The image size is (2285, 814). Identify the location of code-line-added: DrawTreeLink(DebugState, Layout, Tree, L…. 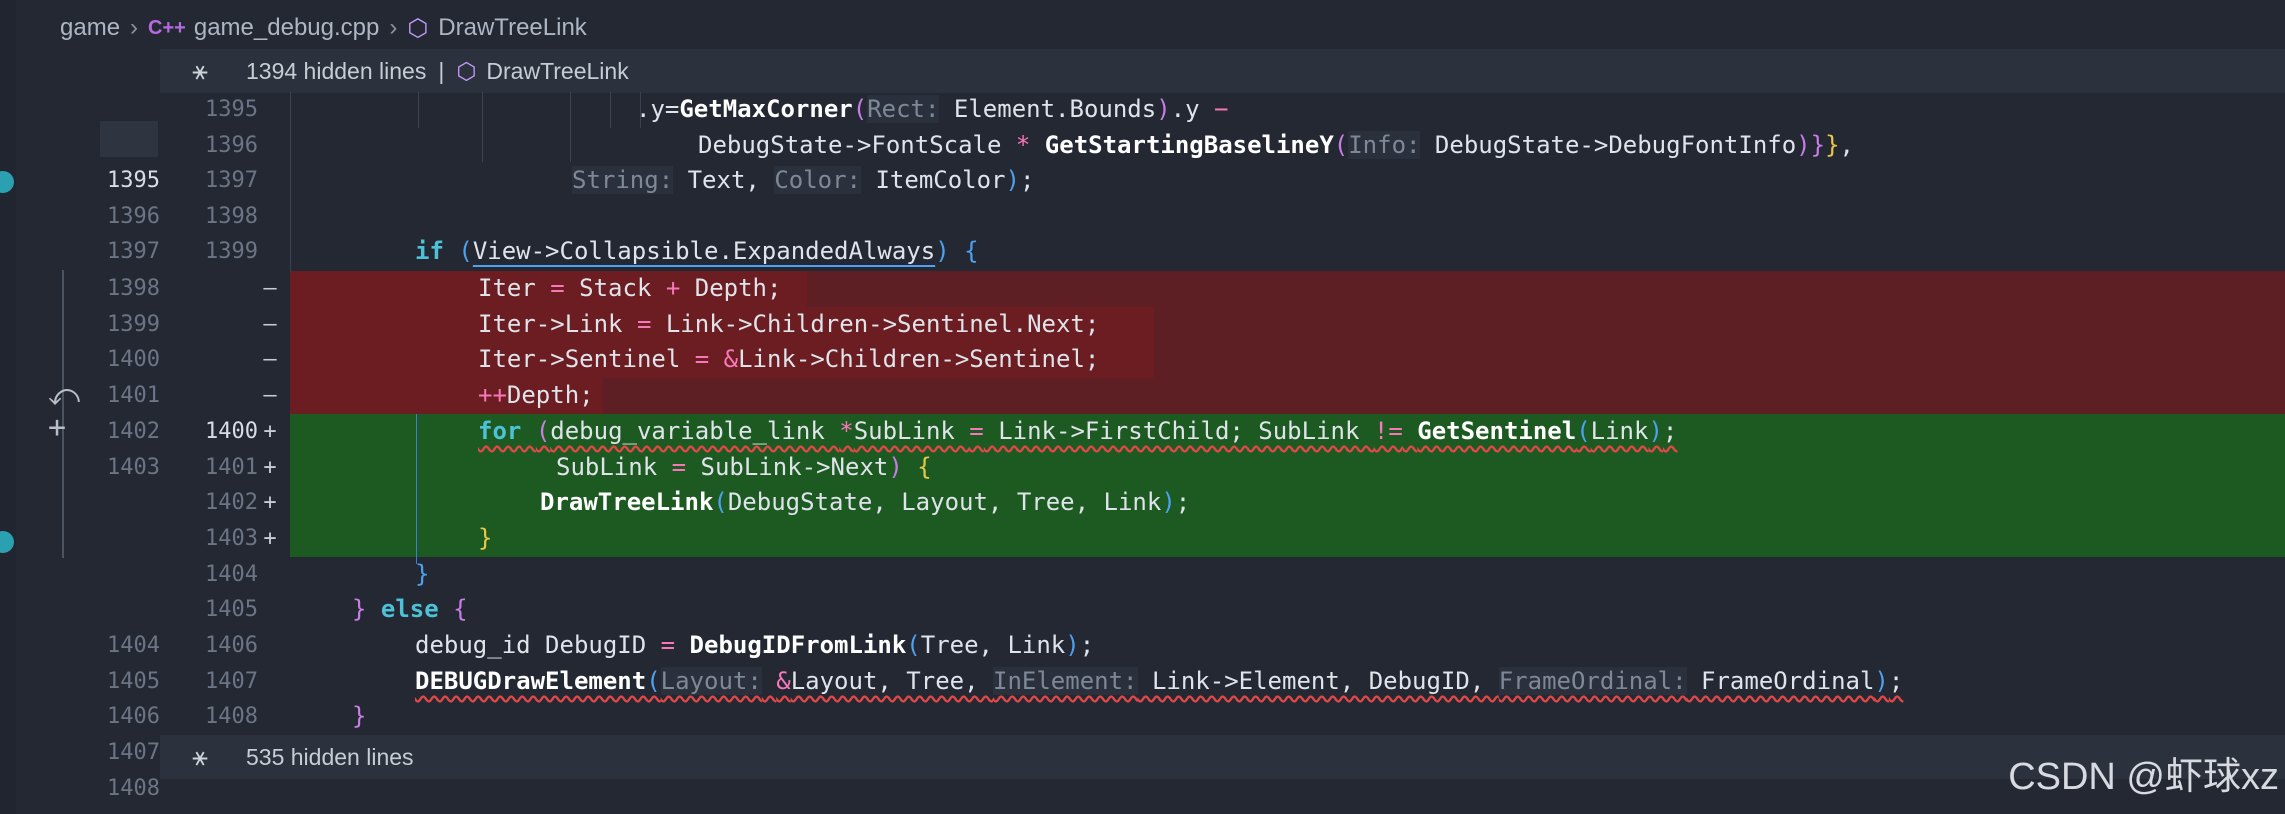
(865, 503).